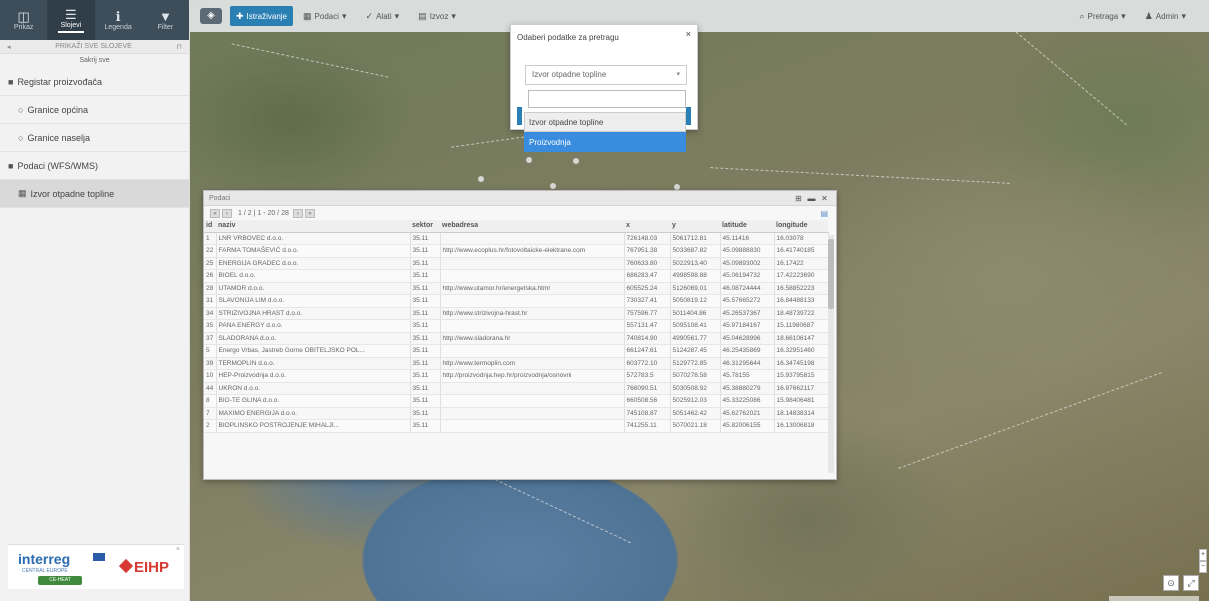  Describe the element at coordinates (425, 226) in the screenshot. I see `column-header-sektor: sektor` at that location.